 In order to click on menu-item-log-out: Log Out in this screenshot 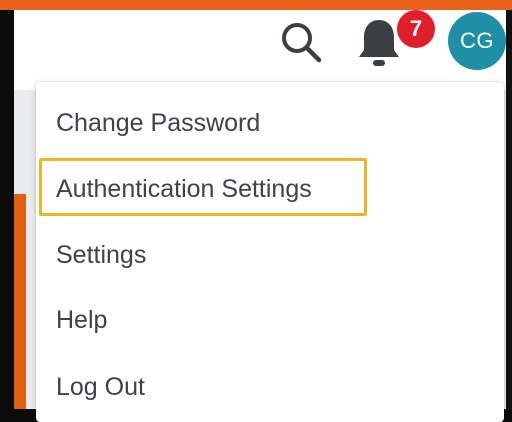, I will do `click(276, 387)`.